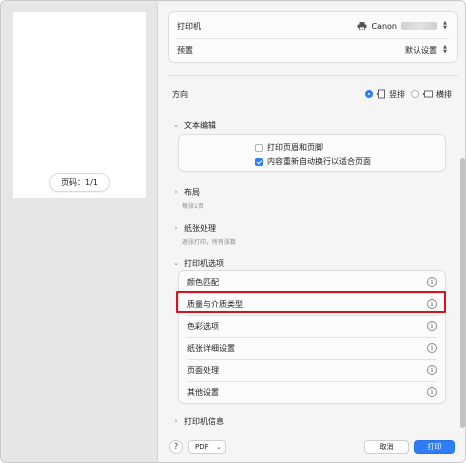  I want to click on option-paper-detail: 纸张详细设置 i, so click(312, 348).